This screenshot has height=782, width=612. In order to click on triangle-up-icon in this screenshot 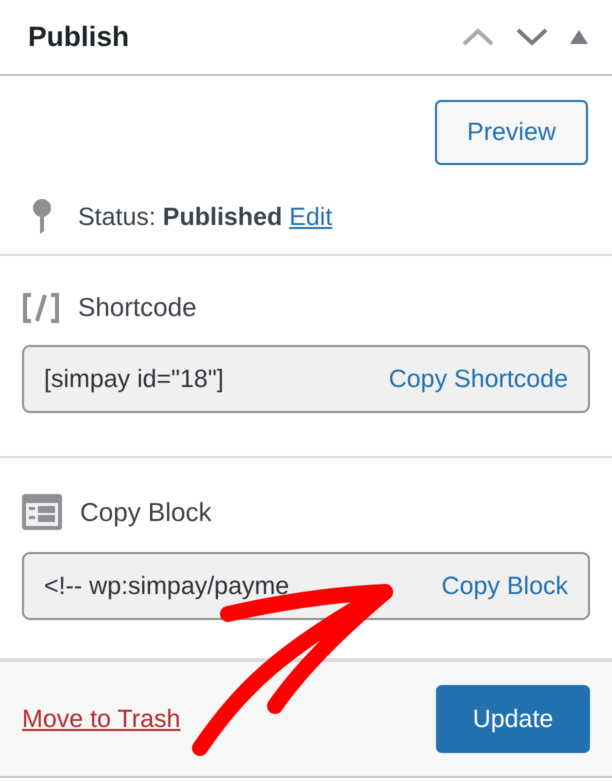, I will do `click(579, 37)`.